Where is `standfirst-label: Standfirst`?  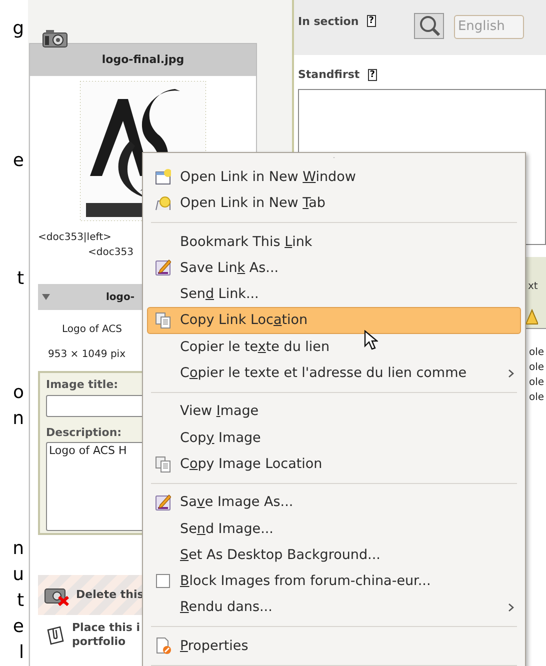 standfirst-label: Standfirst is located at coordinates (329, 75).